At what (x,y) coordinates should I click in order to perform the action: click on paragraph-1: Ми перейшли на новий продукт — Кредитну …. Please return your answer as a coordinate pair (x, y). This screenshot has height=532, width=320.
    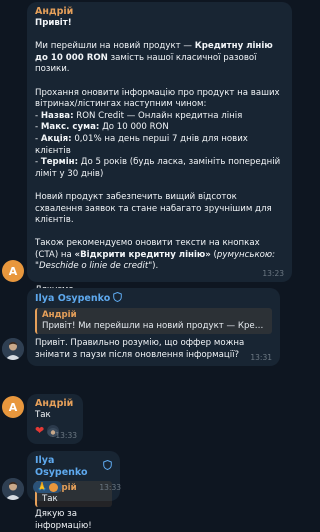
    Looking at the image, I should click on (154, 58).